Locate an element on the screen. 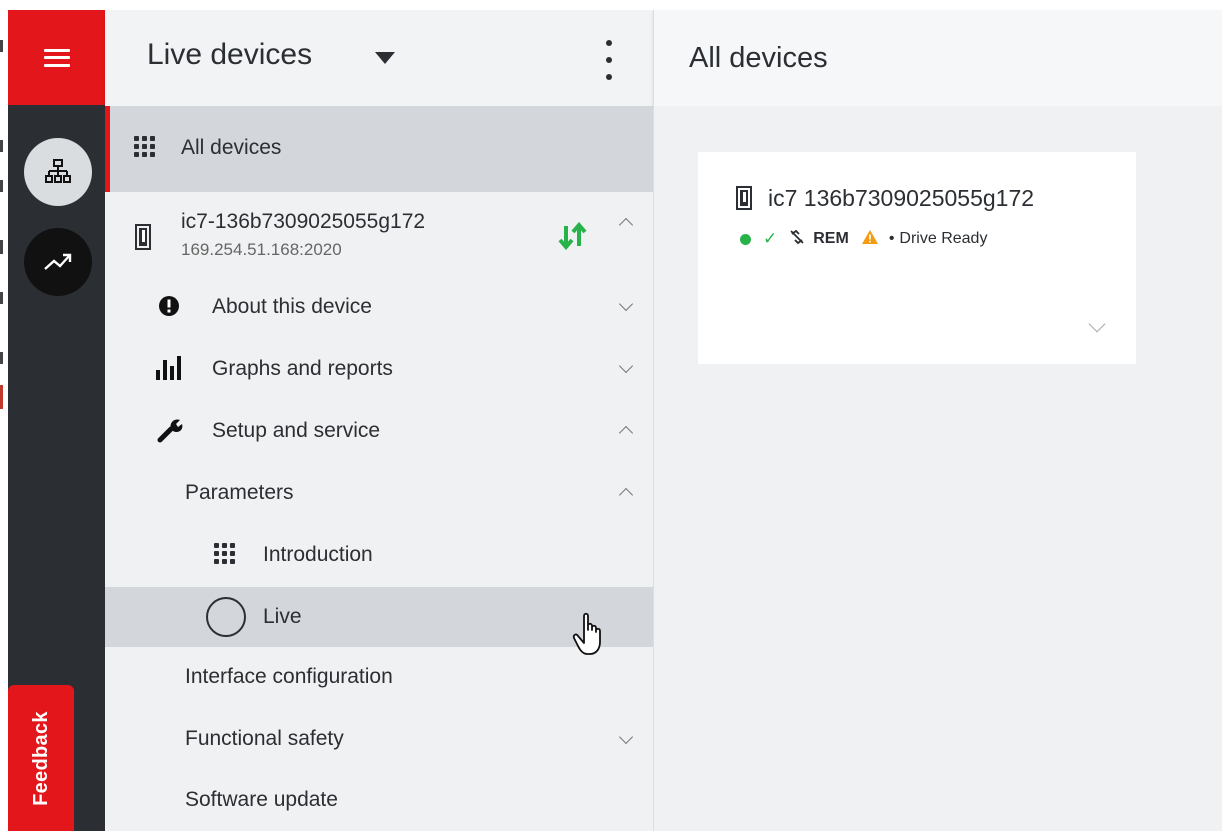 The height and width of the screenshot is (831, 1222). status-mode: REM is located at coordinates (831, 238).